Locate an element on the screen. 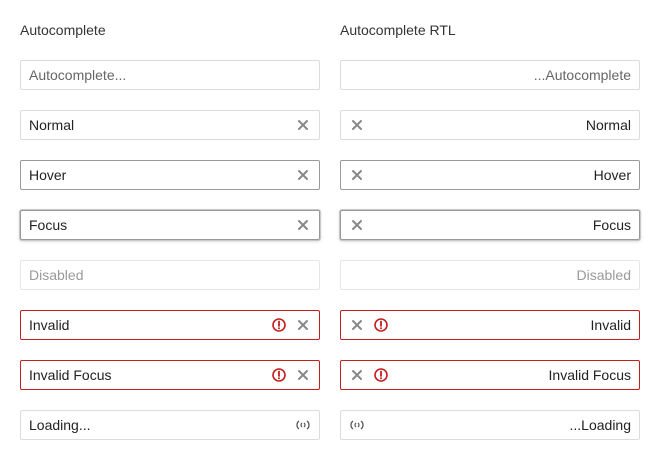 The height and width of the screenshot is (460, 660). autocomplete-rtl-placeholder-input: ...Autocomplete is located at coordinates (490, 75).